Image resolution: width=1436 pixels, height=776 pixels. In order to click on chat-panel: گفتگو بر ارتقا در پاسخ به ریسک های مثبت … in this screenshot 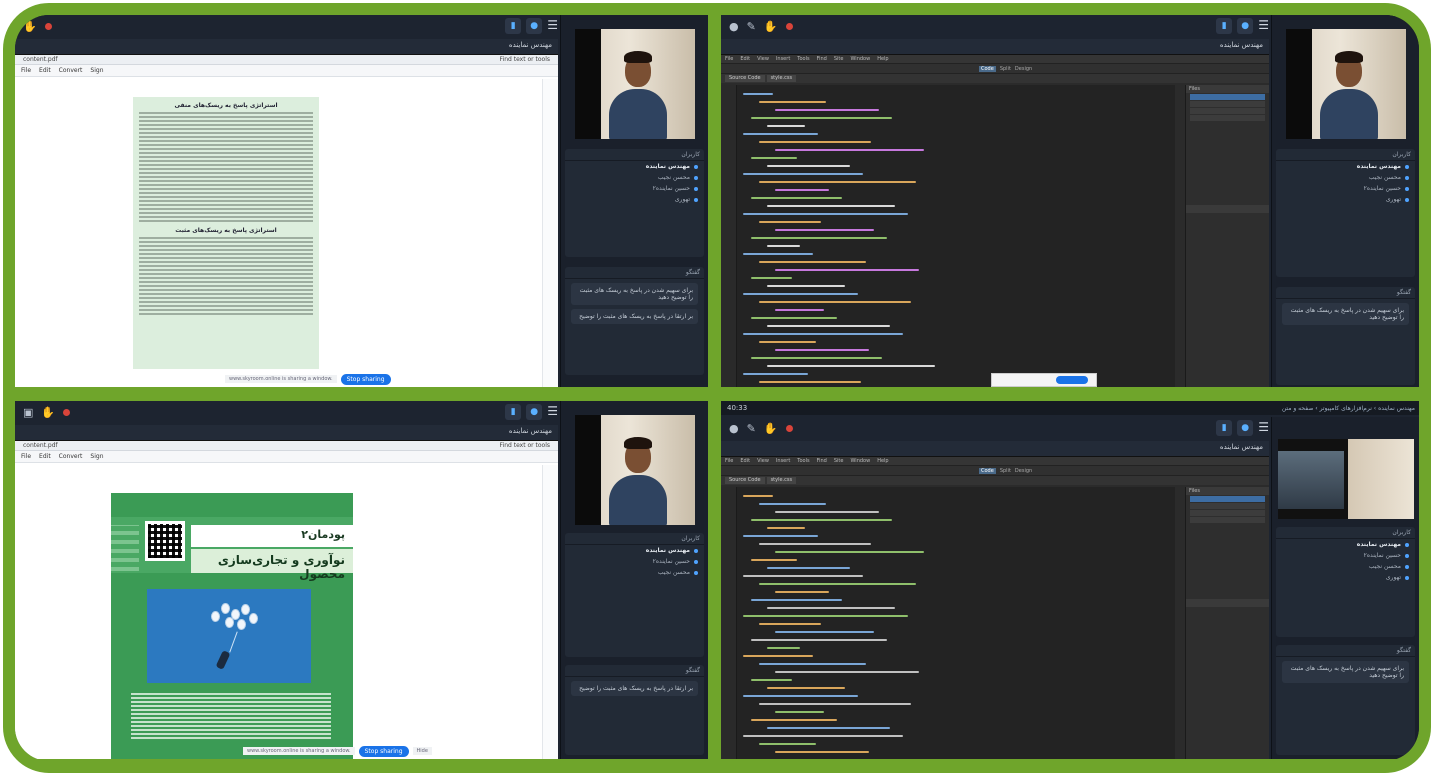, I will do `click(634, 710)`.